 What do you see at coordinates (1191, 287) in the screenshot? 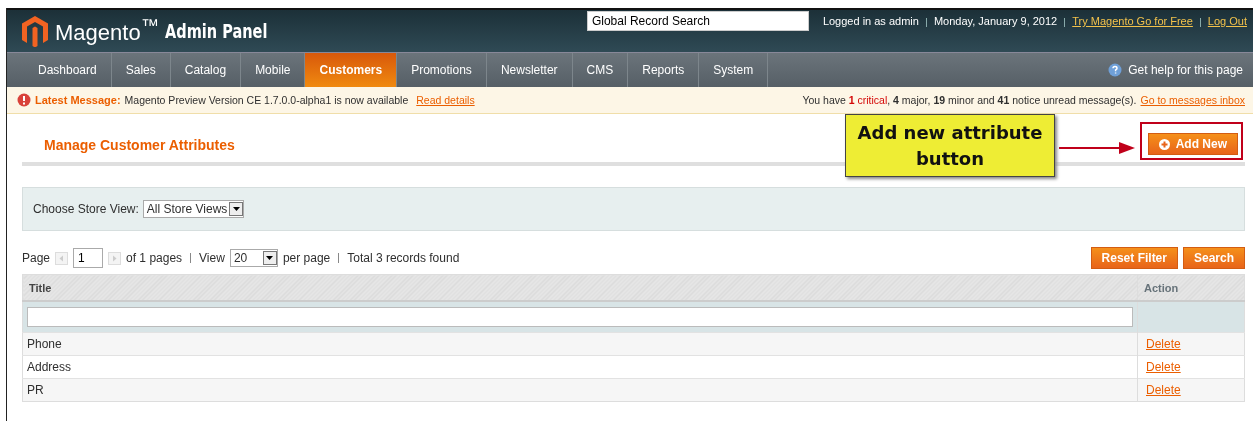
I see `column-header: Action` at bounding box center [1191, 287].